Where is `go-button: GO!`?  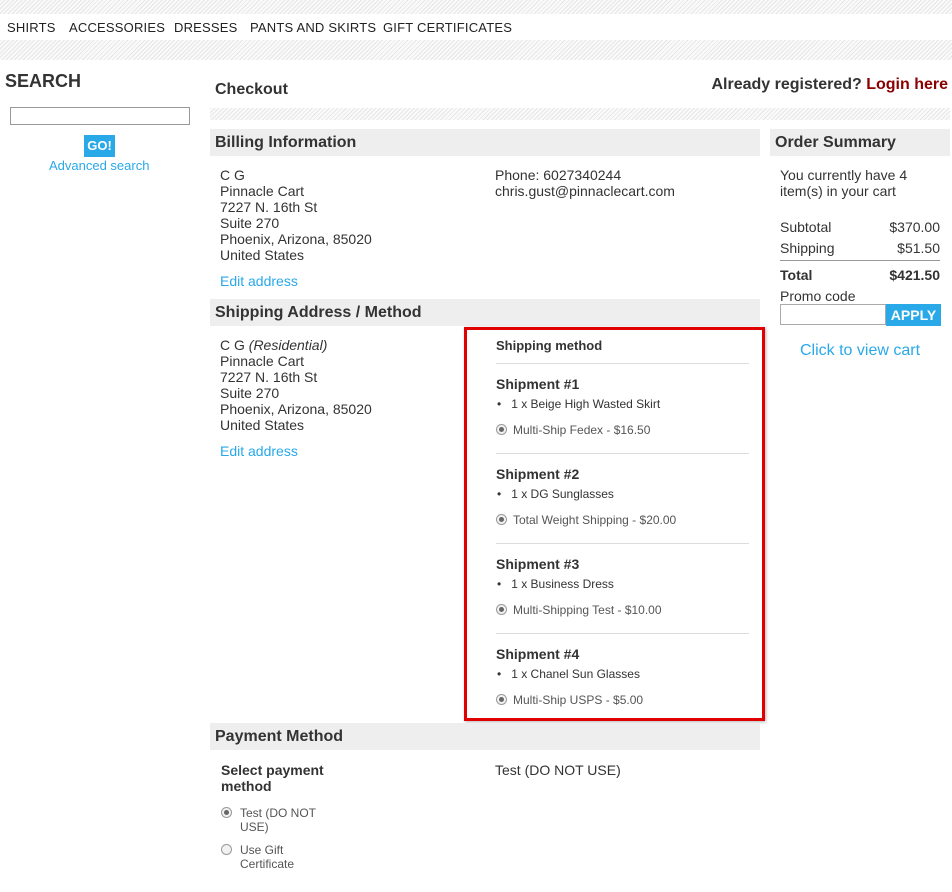 go-button: GO! is located at coordinates (99, 146).